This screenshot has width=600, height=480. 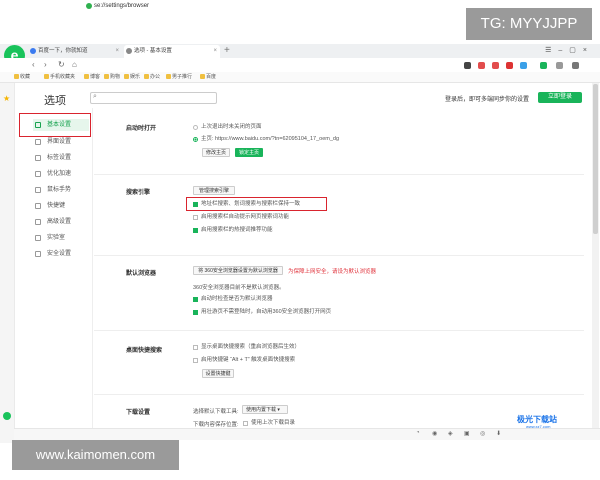 What do you see at coordinates (144, 351) in the screenshot?
I see `section-title-desktop-search: 桌面快捷搜索` at bounding box center [144, 351].